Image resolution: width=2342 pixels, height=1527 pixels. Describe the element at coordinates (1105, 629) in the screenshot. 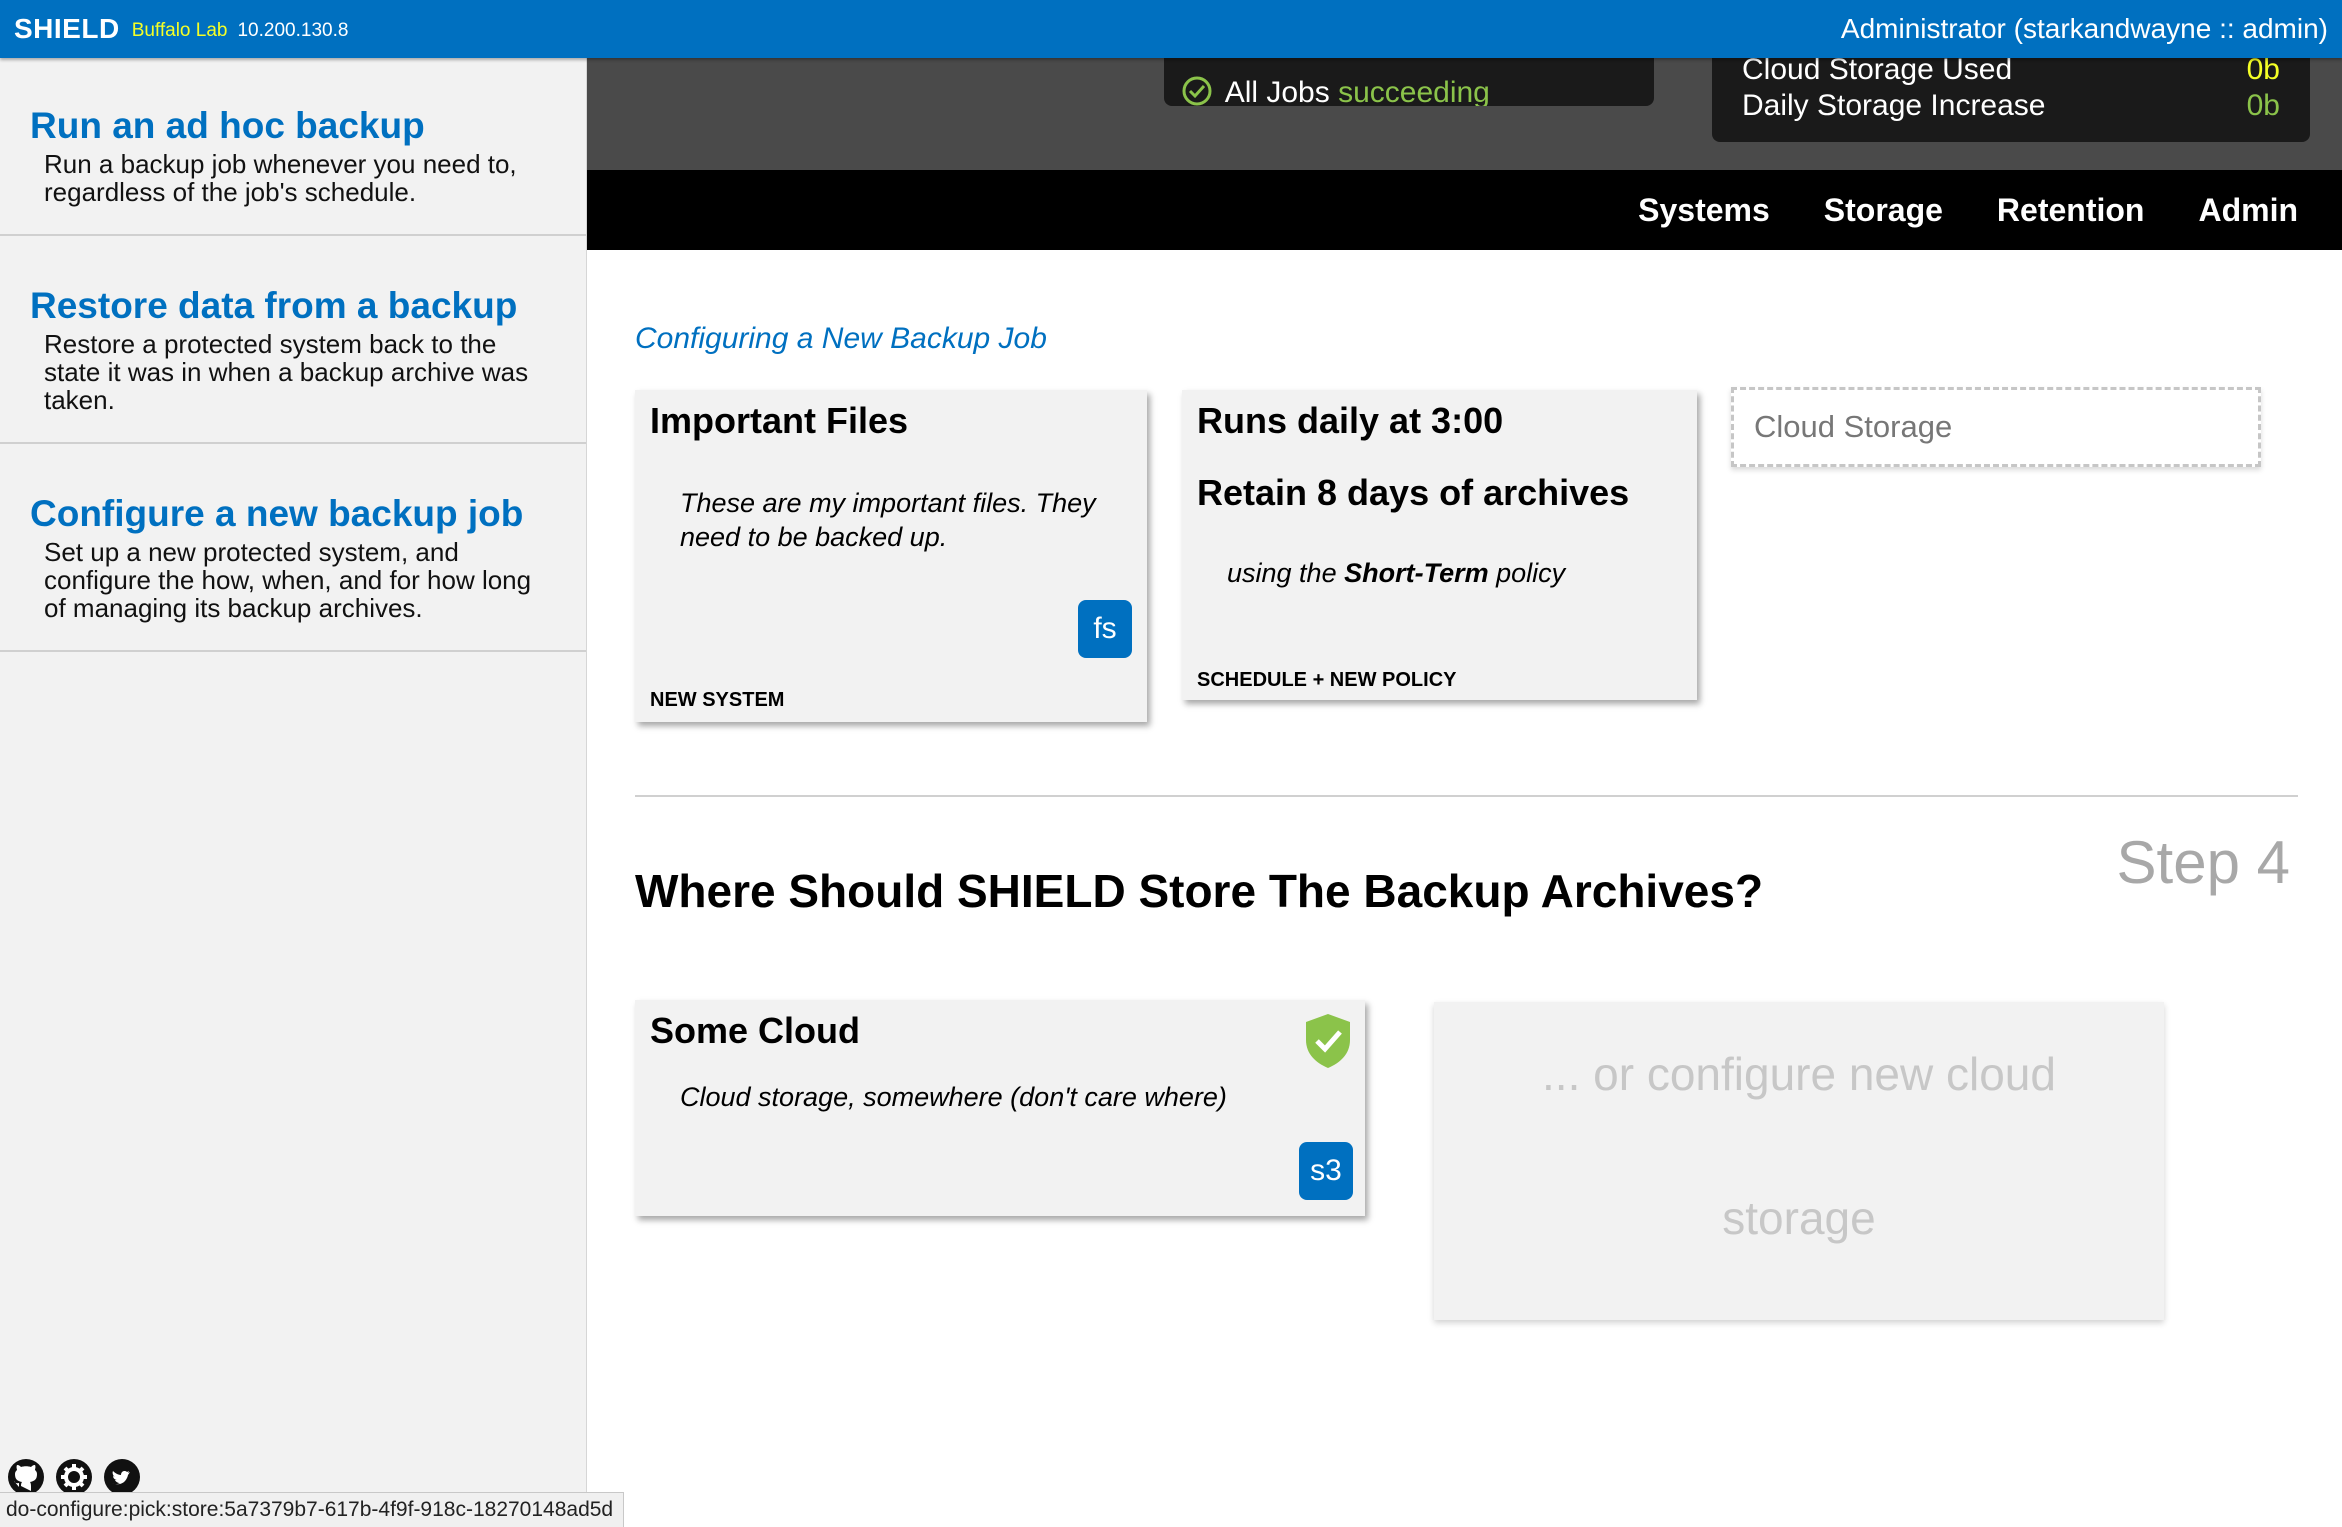

I see `plugin-badge-fs: fs` at that location.